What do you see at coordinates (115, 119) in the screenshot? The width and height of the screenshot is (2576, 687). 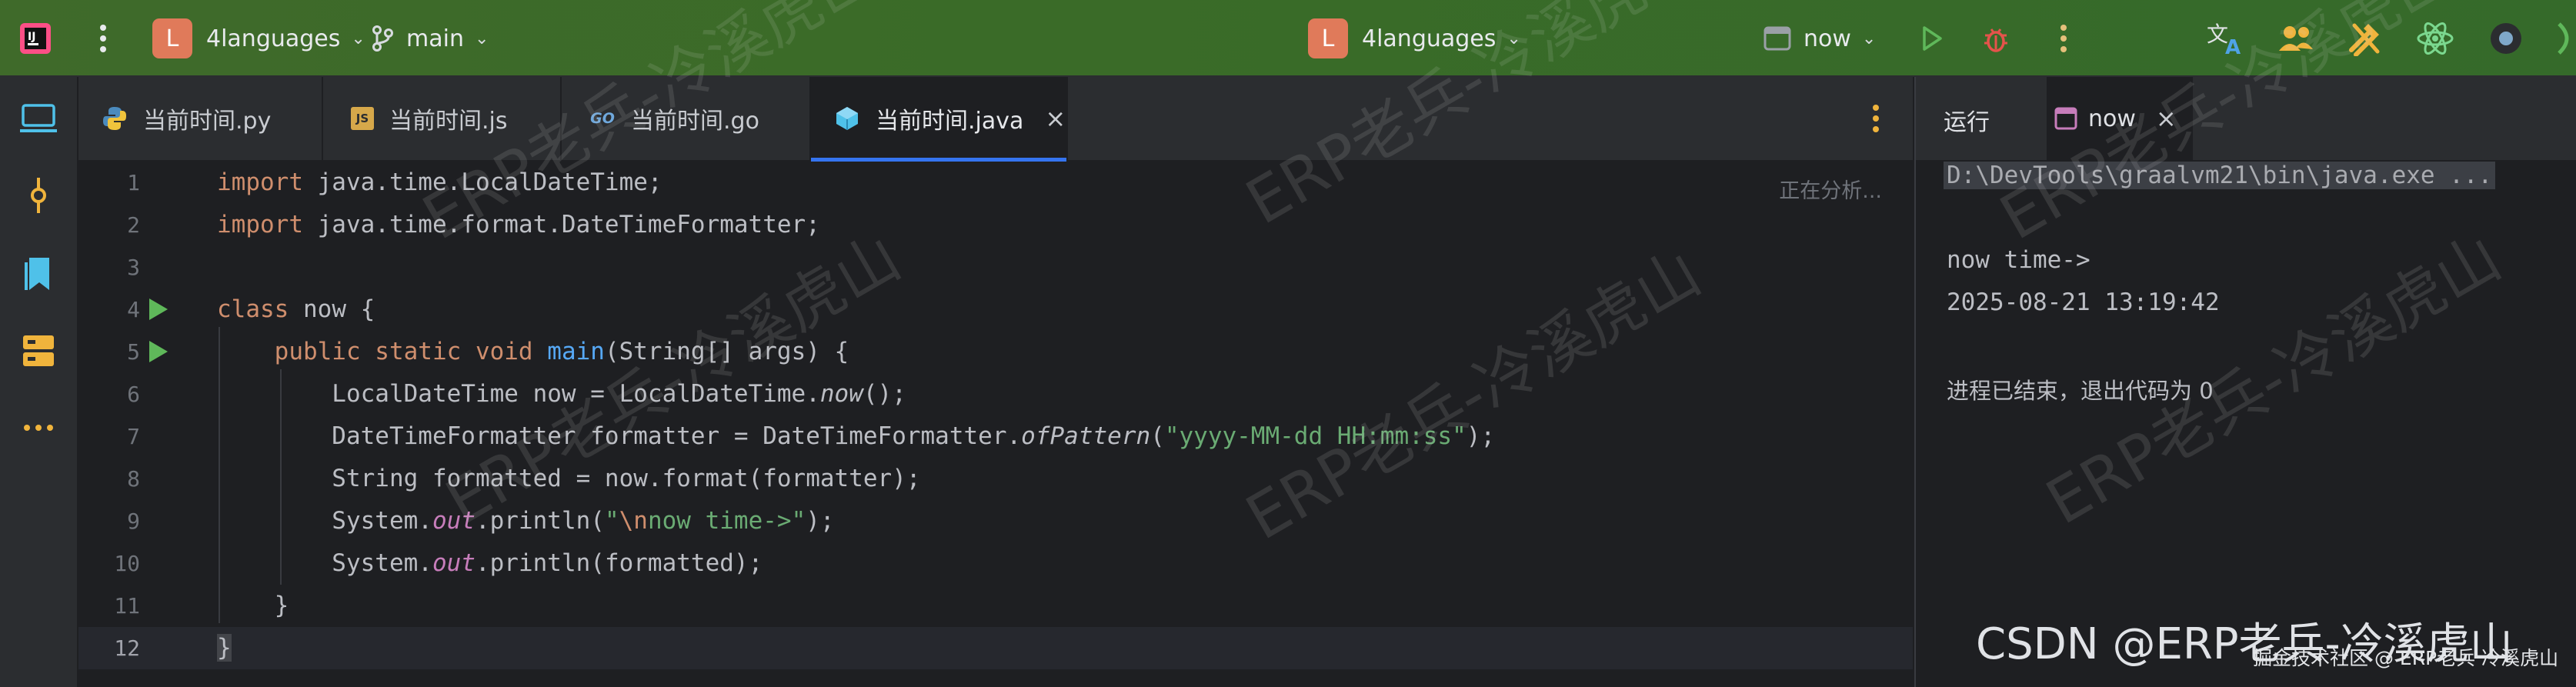 I see `python-icon` at bounding box center [115, 119].